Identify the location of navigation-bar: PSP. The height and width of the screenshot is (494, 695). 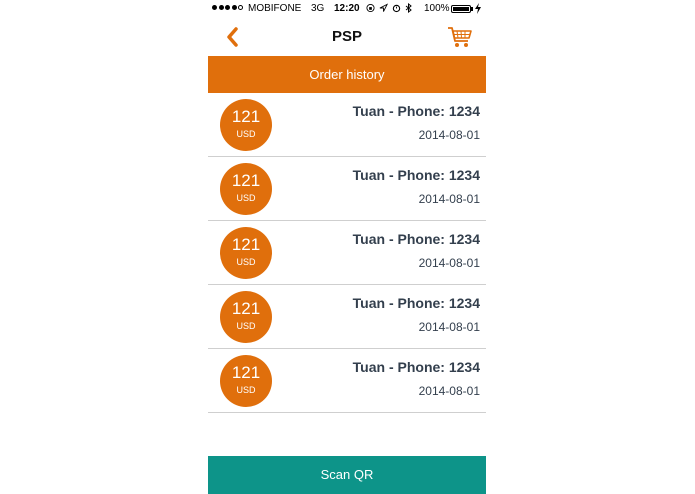
(347, 37).